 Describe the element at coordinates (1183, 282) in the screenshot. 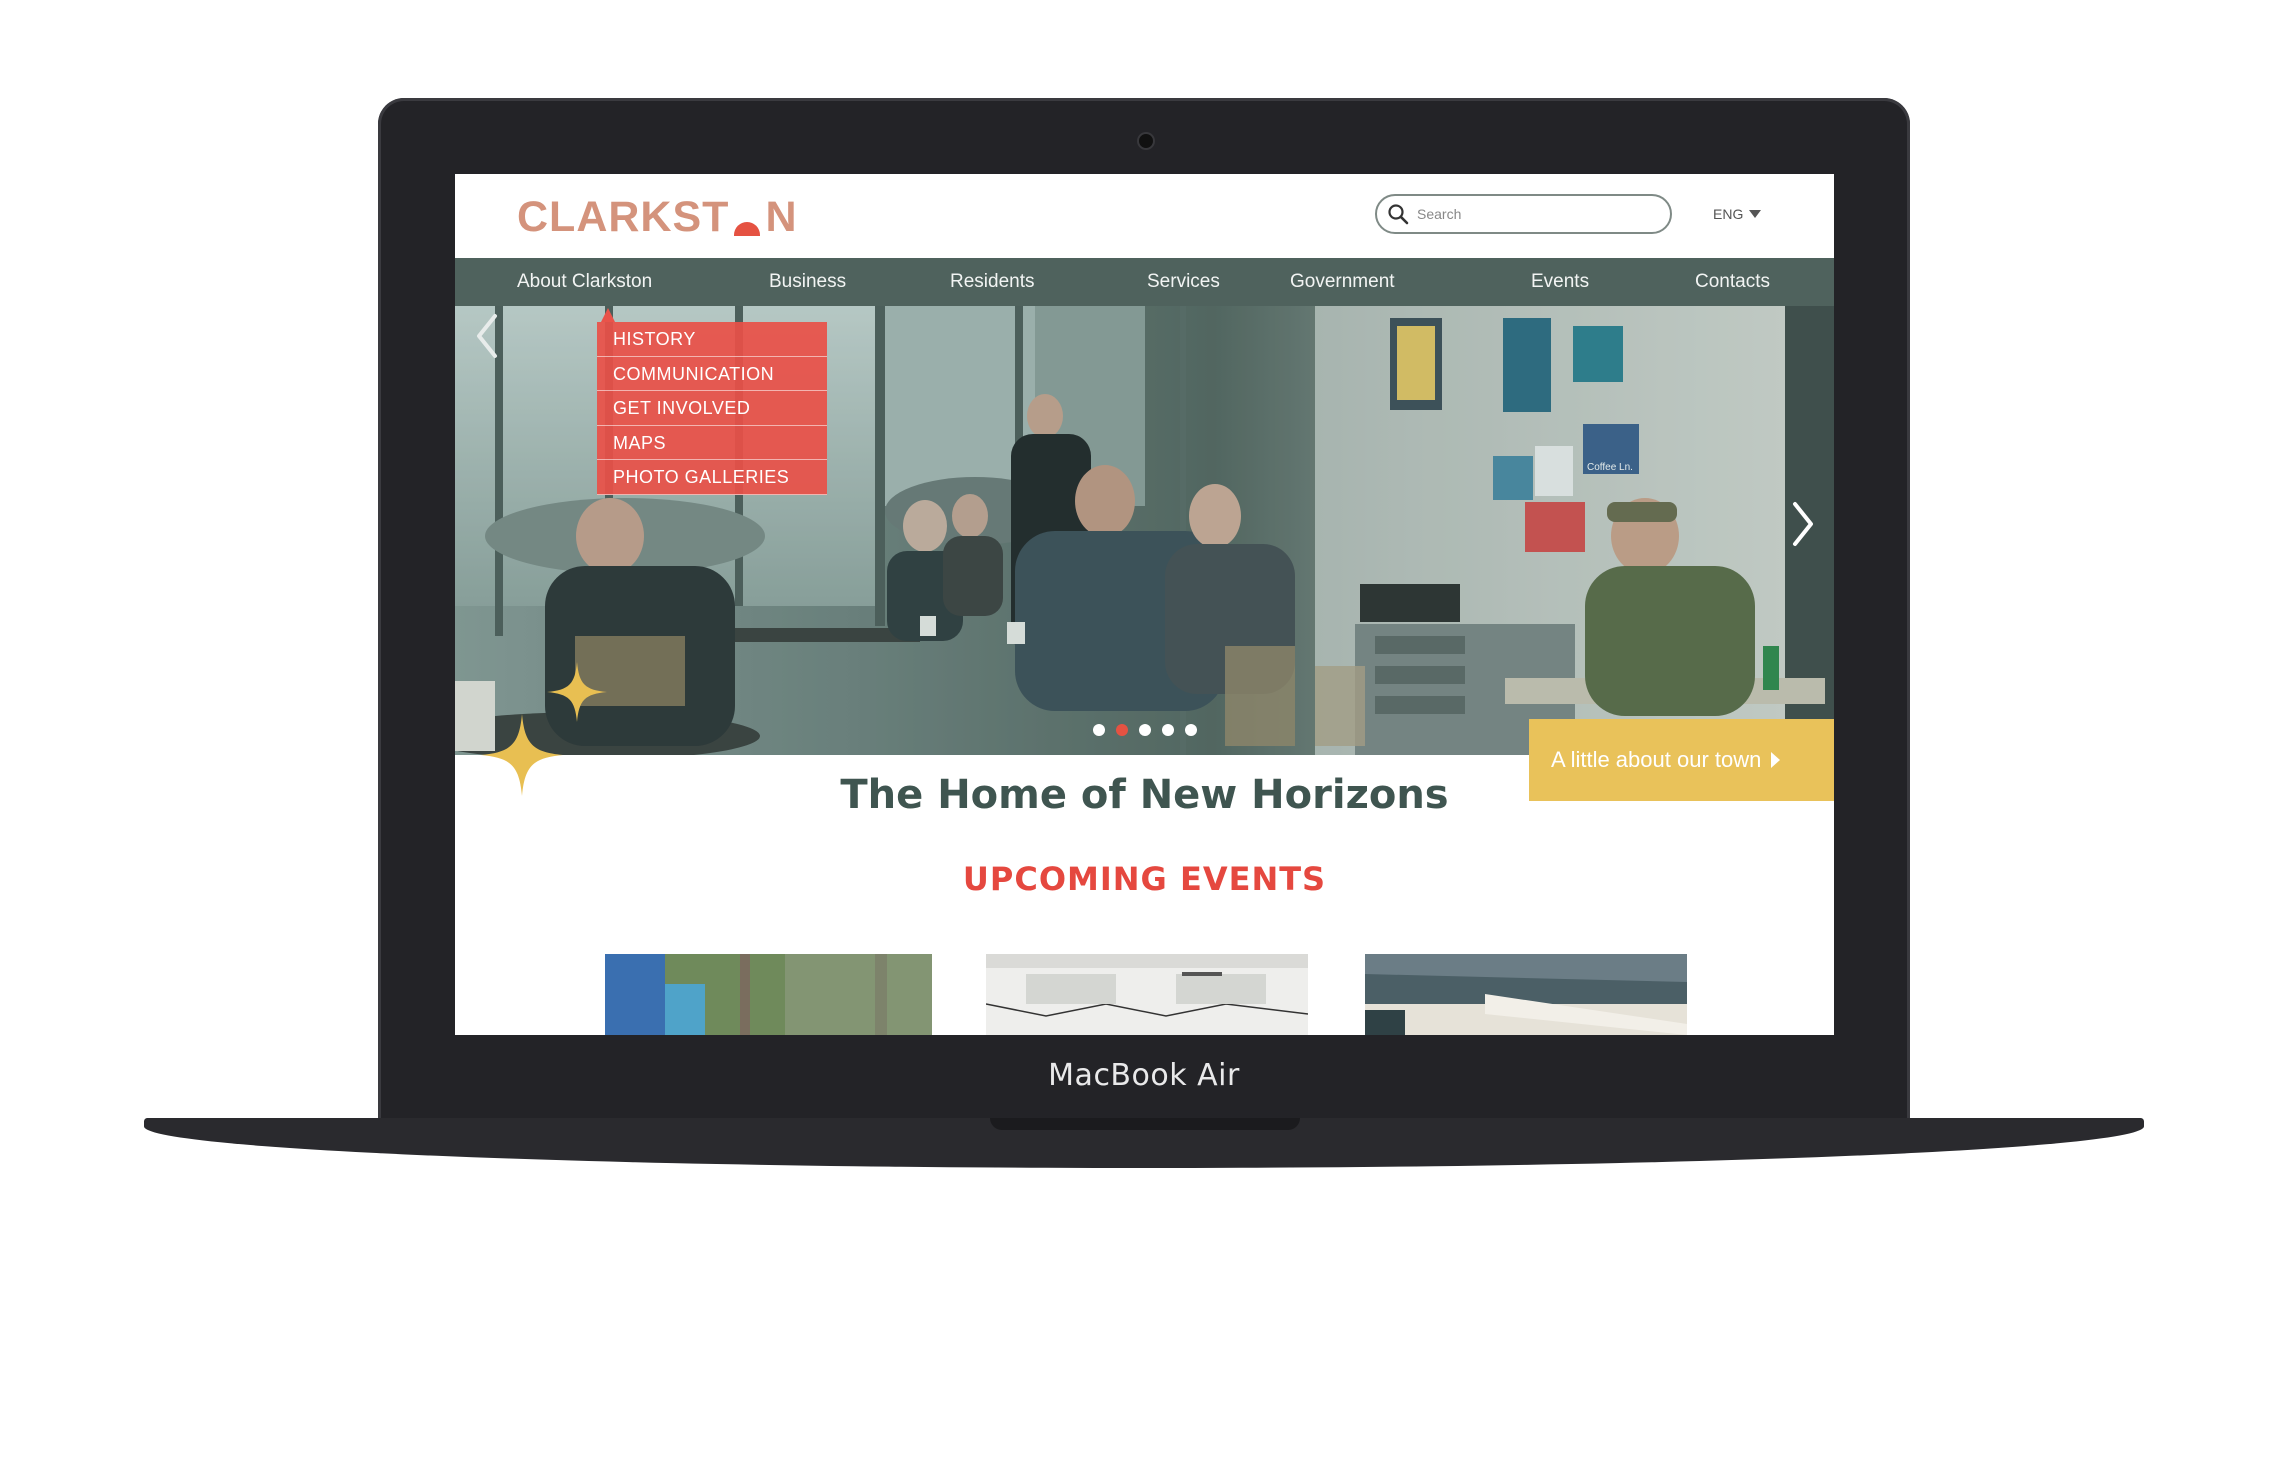

I see `nav-item-services: Services` at that location.